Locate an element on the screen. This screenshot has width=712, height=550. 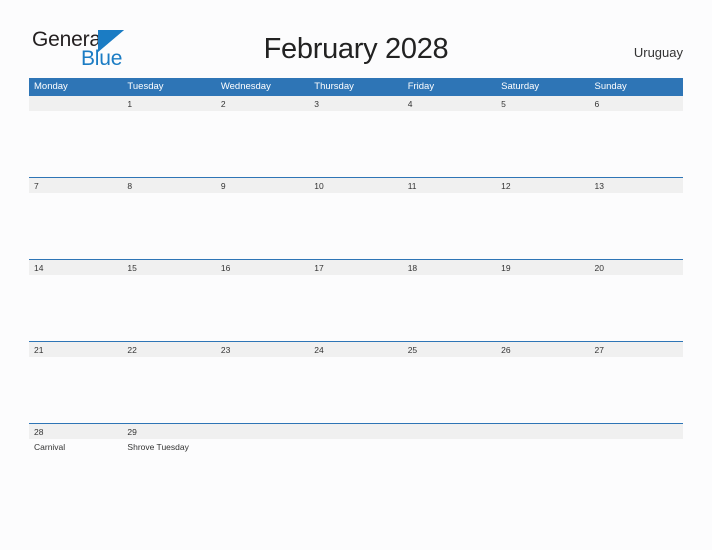
weekday-header-friday: Friday is located at coordinates (421, 86).